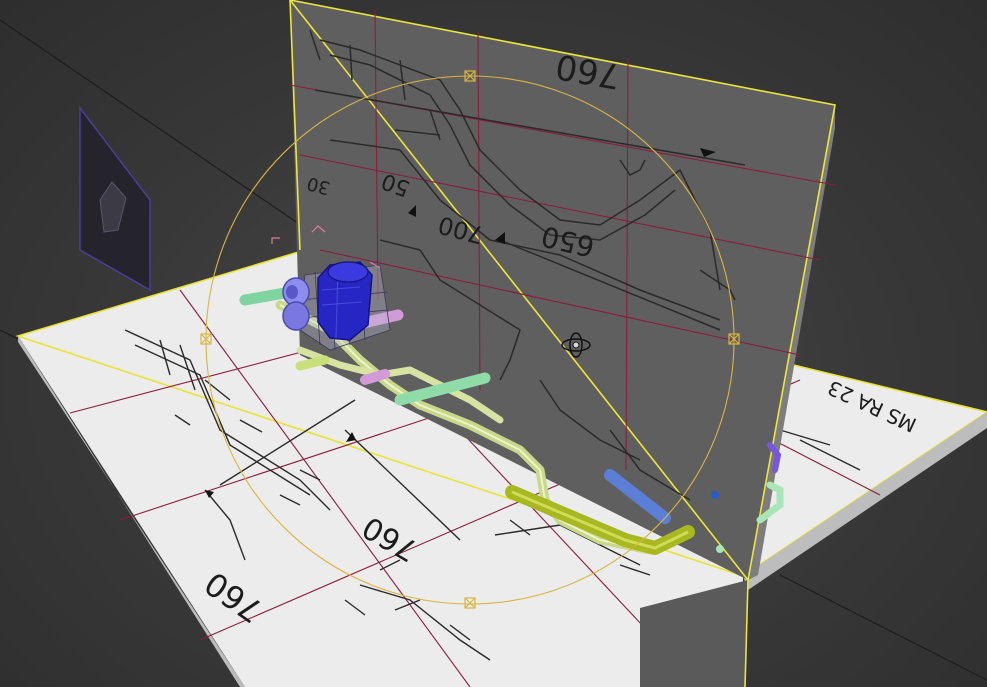 The width and height of the screenshot is (987, 687). What do you see at coordinates (348, 272) in the screenshot?
I see `engine-head` at bounding box center [348, 272].